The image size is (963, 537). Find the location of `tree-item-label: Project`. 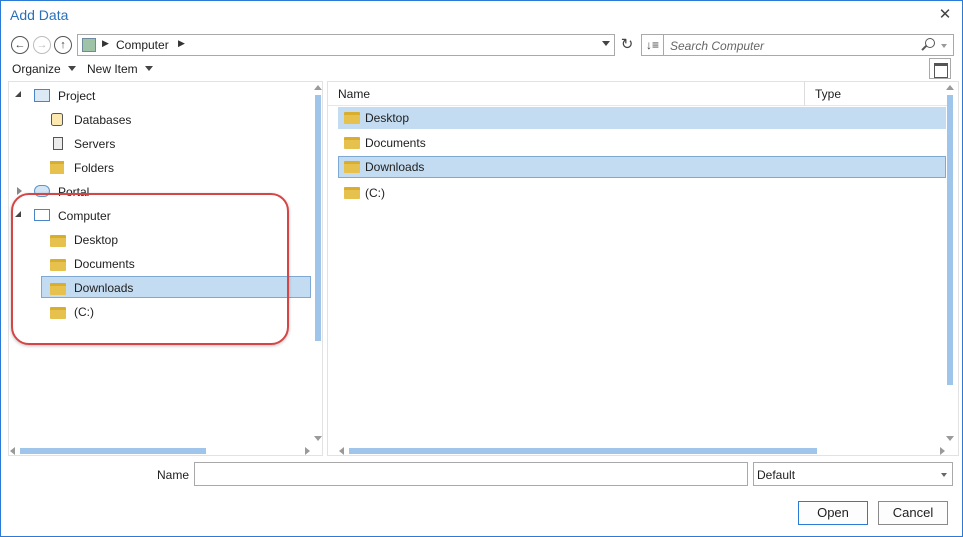

tree-item-label: Project is located at coordinates (77, 96).